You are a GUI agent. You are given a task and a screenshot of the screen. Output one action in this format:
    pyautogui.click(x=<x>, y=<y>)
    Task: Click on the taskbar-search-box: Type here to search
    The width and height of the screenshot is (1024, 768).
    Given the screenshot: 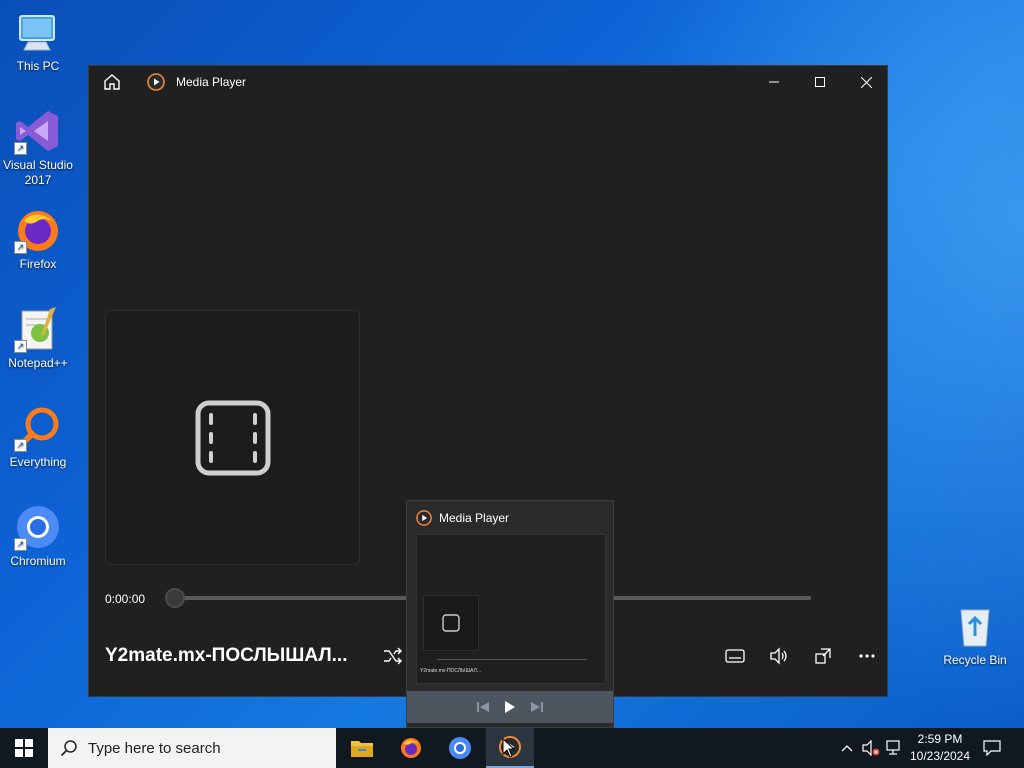 What is the action you would take?
    pyautogui.click(x=192, y=748)
    